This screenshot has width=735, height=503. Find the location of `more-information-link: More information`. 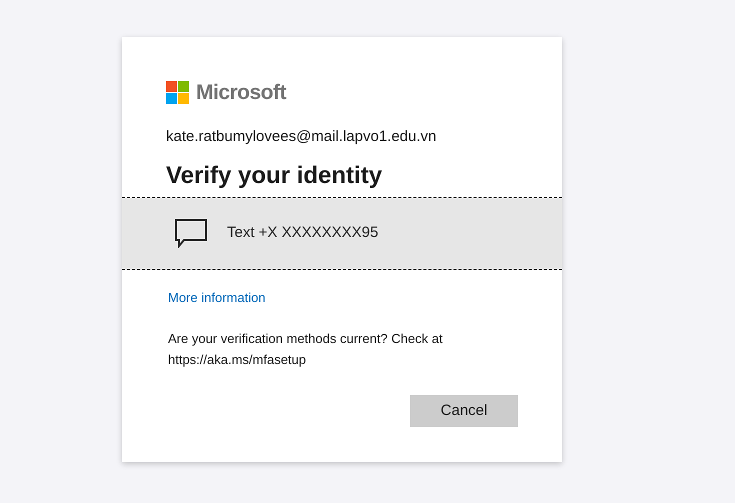

more-information-link: More information is located at coordinates (217, 297).